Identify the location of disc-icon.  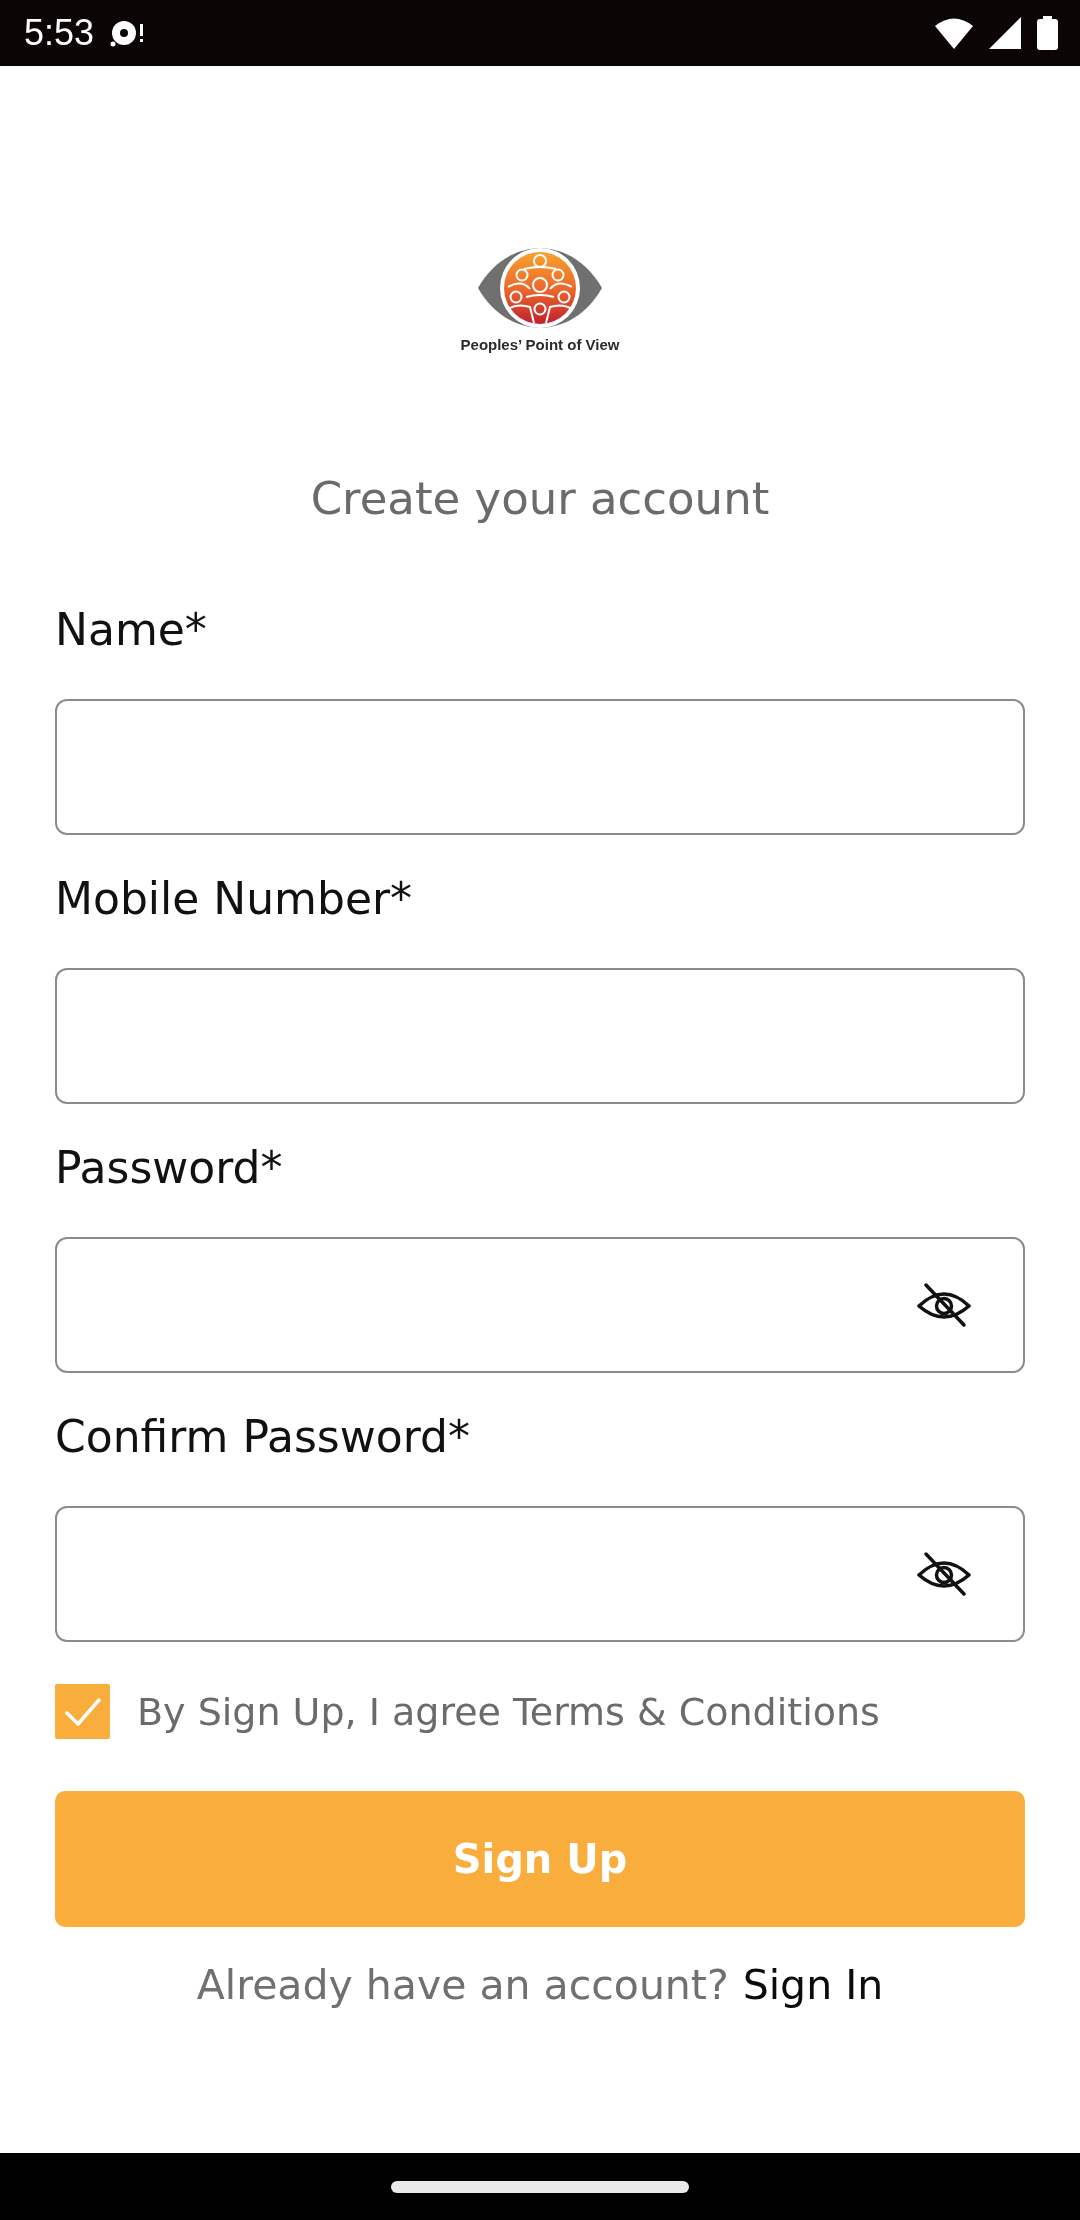
(128, 33).